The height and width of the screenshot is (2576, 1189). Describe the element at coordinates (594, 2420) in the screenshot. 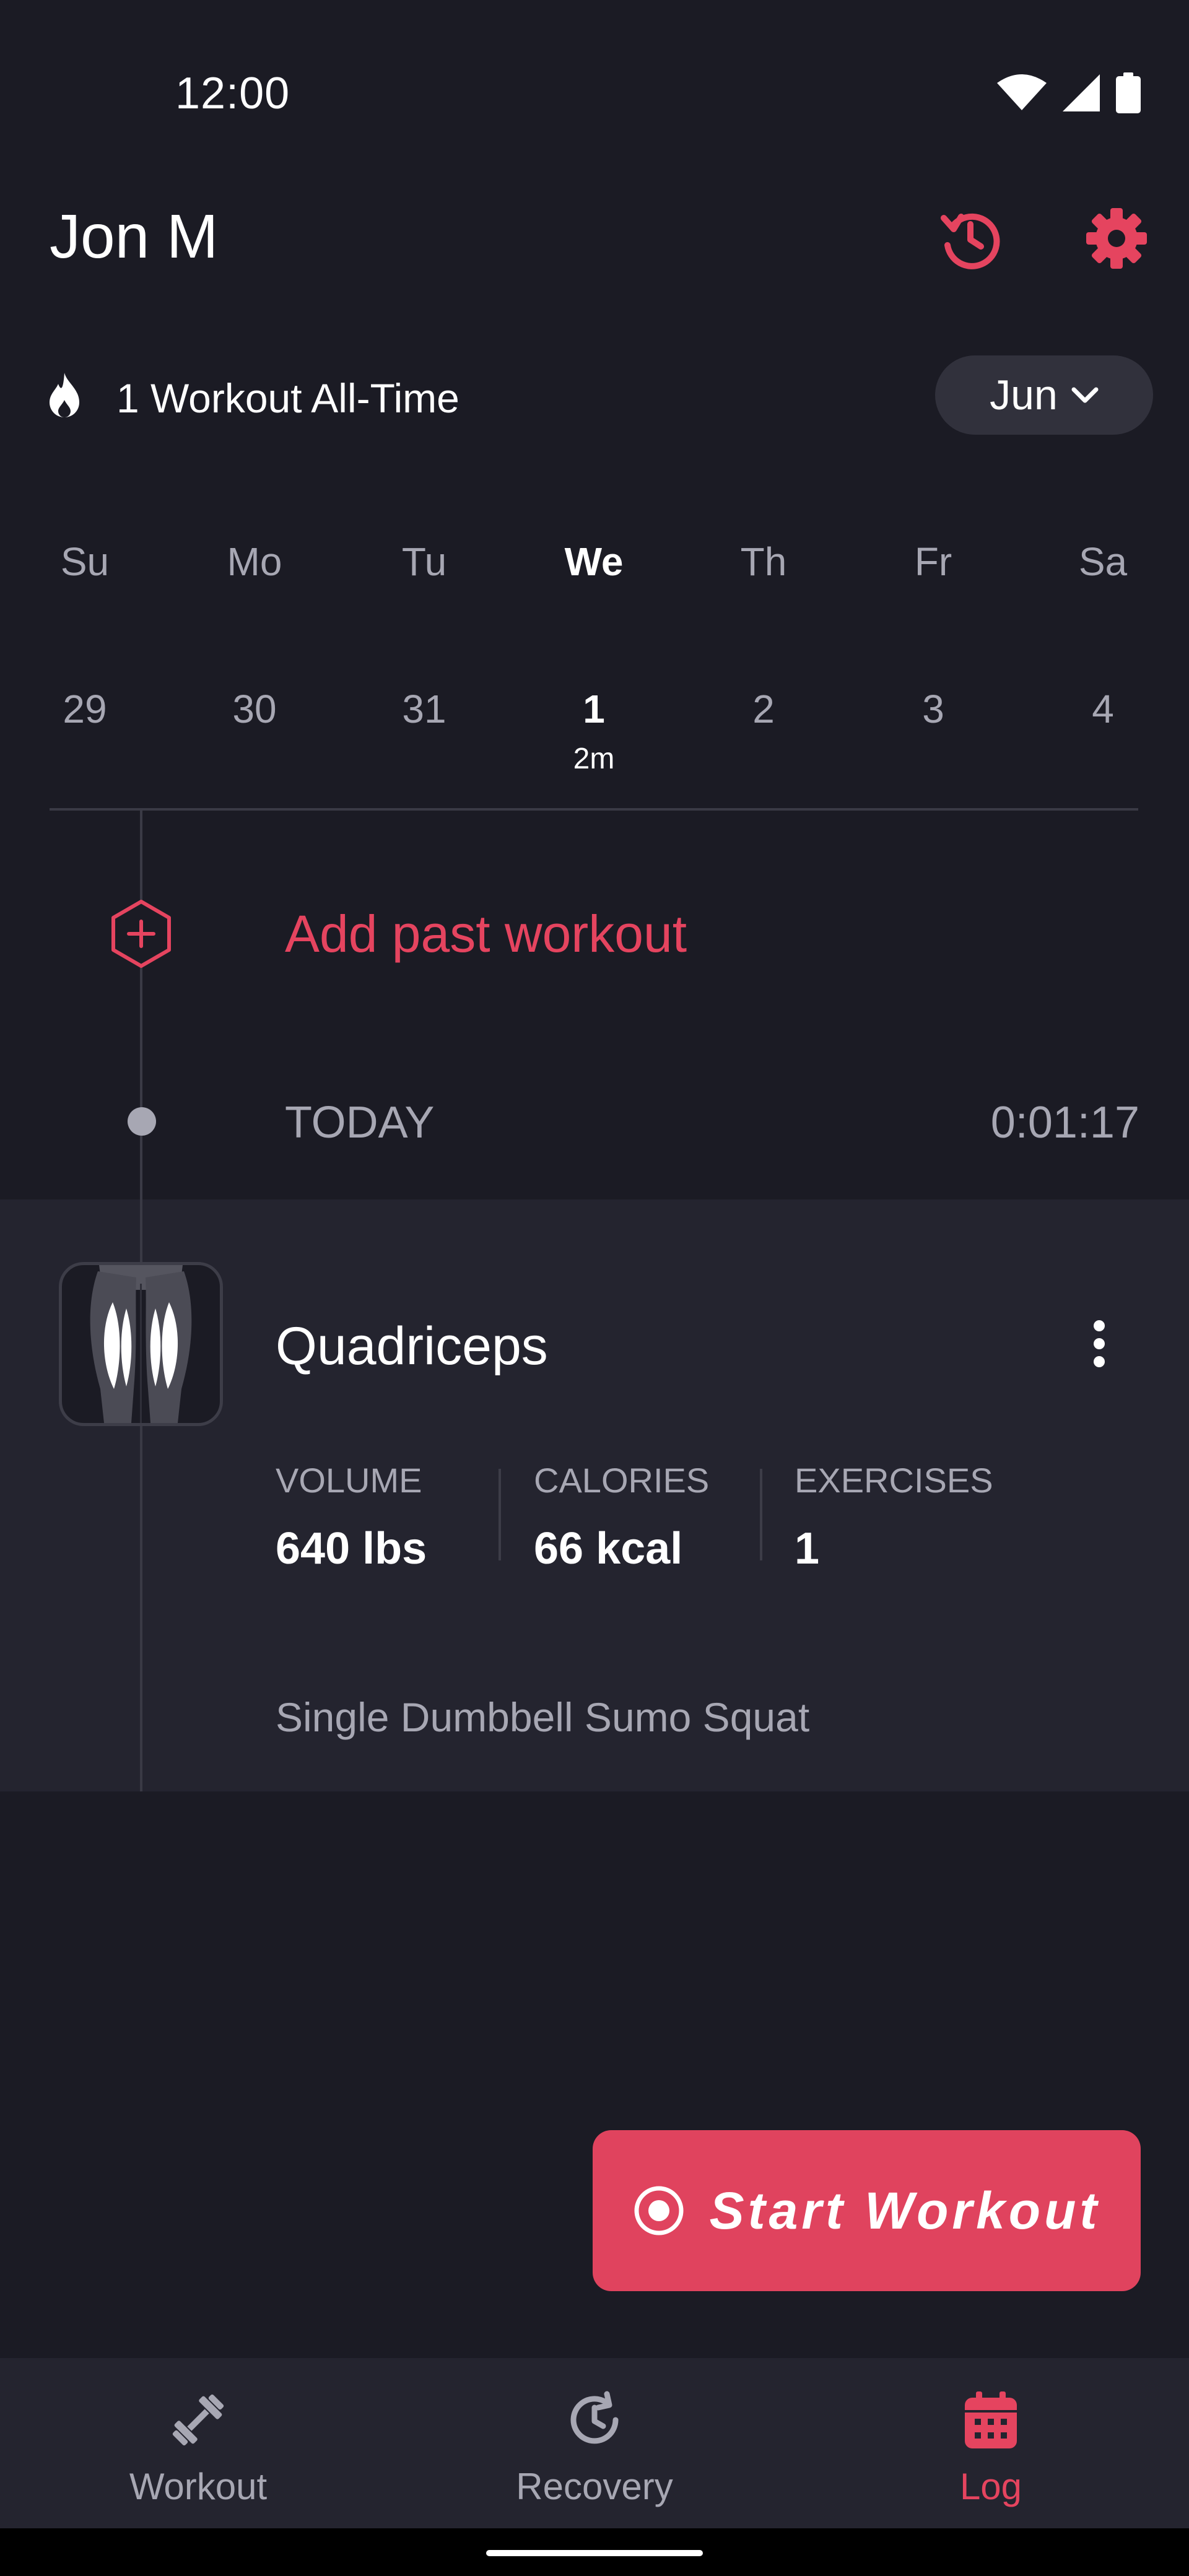

I see `recovery-icon` at that location.